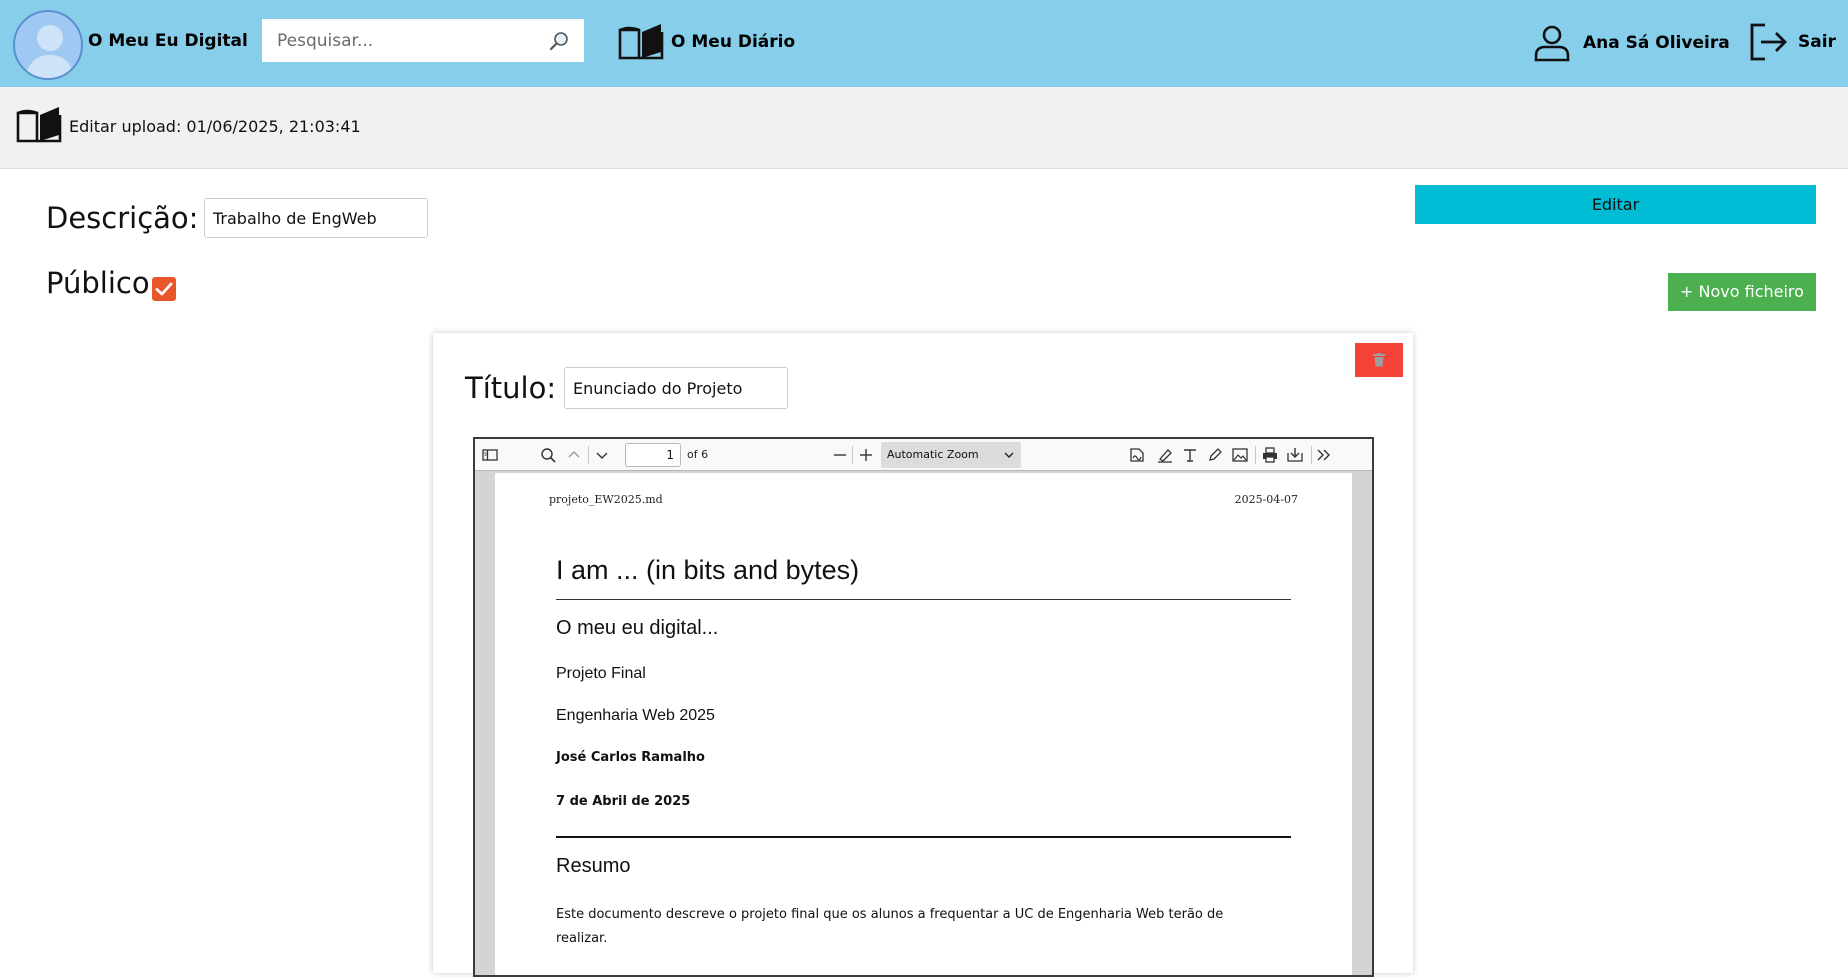 Image resolution: width=1848 pixels, height=977 pixels. I want to click on print-icon, so click(1270, 455).